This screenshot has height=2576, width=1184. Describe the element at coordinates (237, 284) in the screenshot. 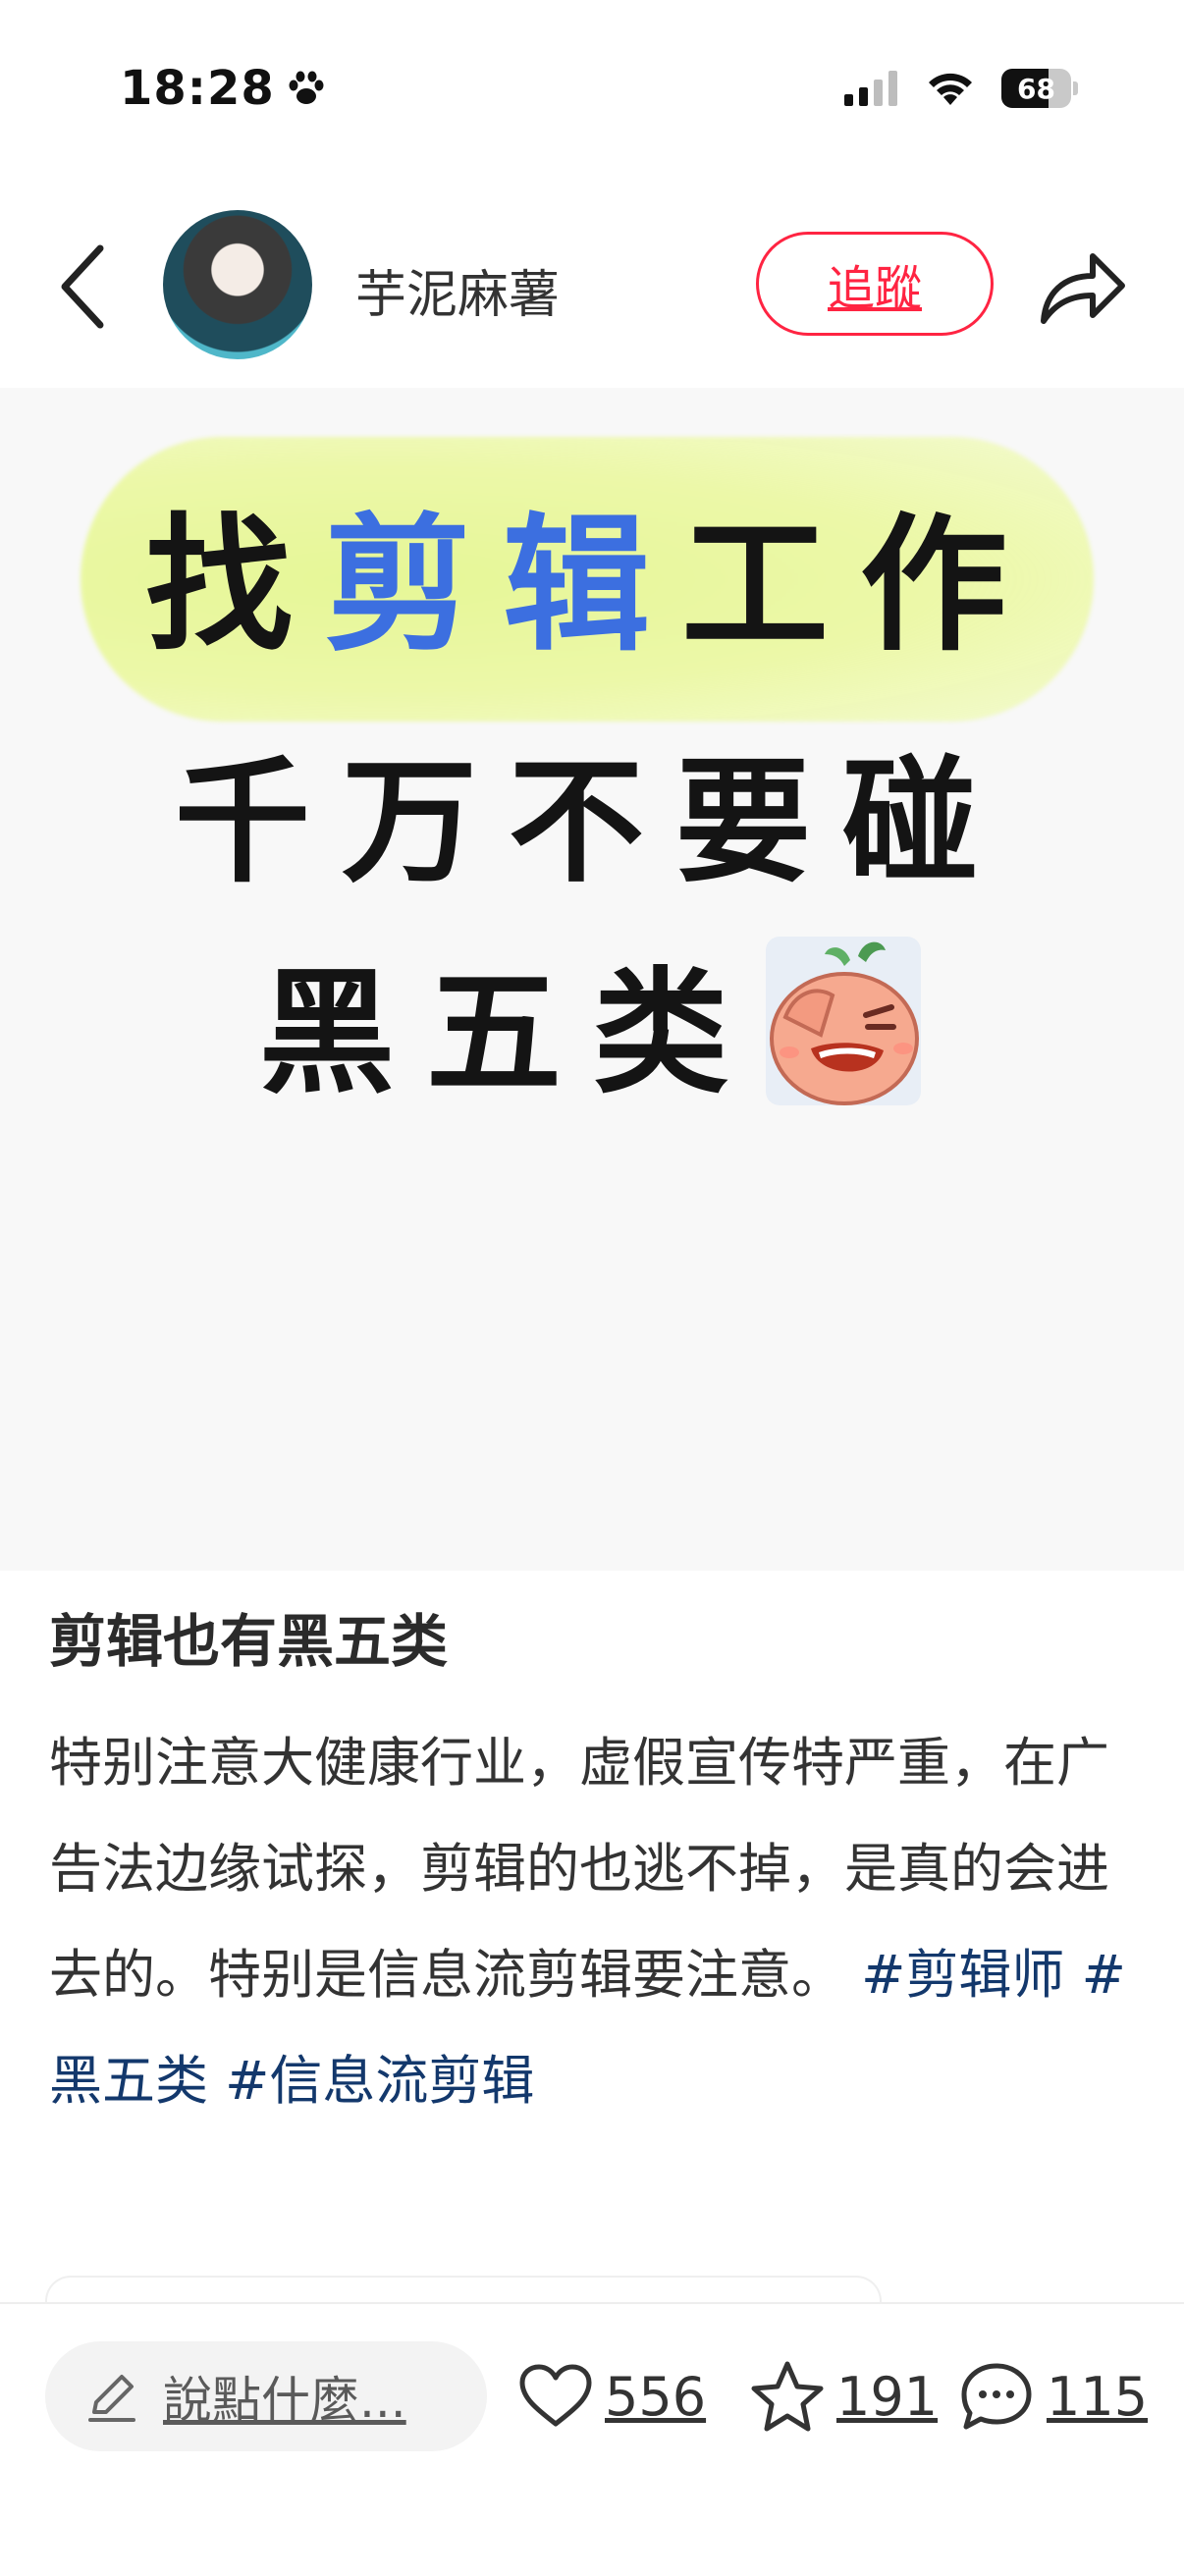

I see `avatar` at that location.